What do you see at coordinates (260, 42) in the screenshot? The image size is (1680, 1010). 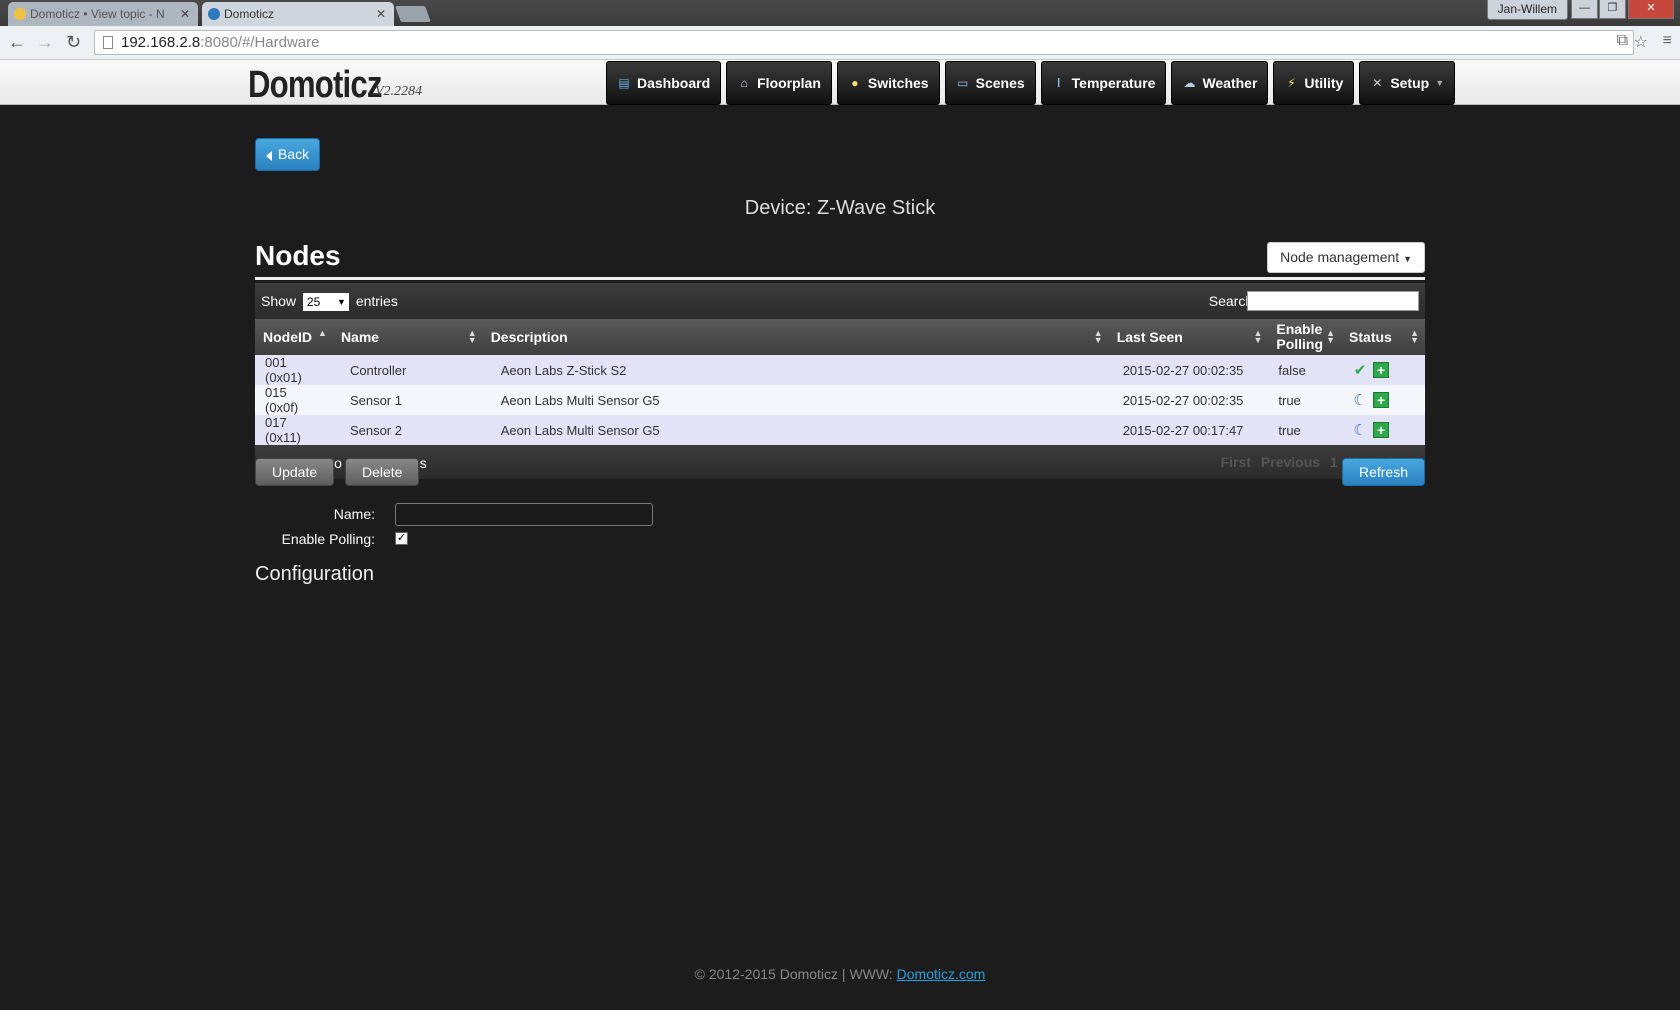 I see `url-path: :8080/#/Hardware` at bounding box center [260, 42].